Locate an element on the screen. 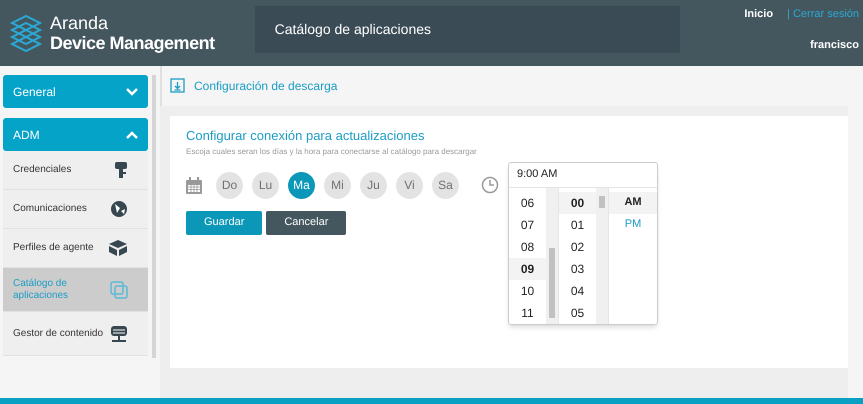  hour-option: 07 is located at coordinates (527, 225).